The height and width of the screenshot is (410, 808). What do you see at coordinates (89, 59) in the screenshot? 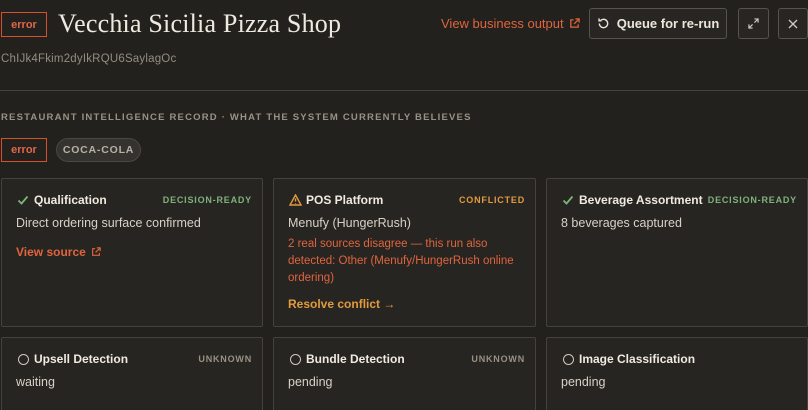
I see `place-id: ChIJk4Fkim2dyIkRQU6SaylagOc` at bounding box center [89, 59].